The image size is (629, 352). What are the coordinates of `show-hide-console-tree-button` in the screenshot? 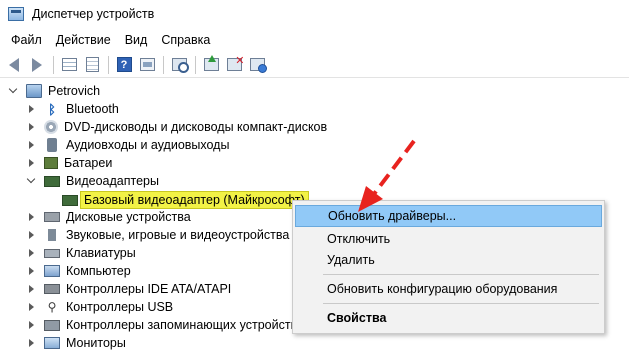 It's located at (69, 65).